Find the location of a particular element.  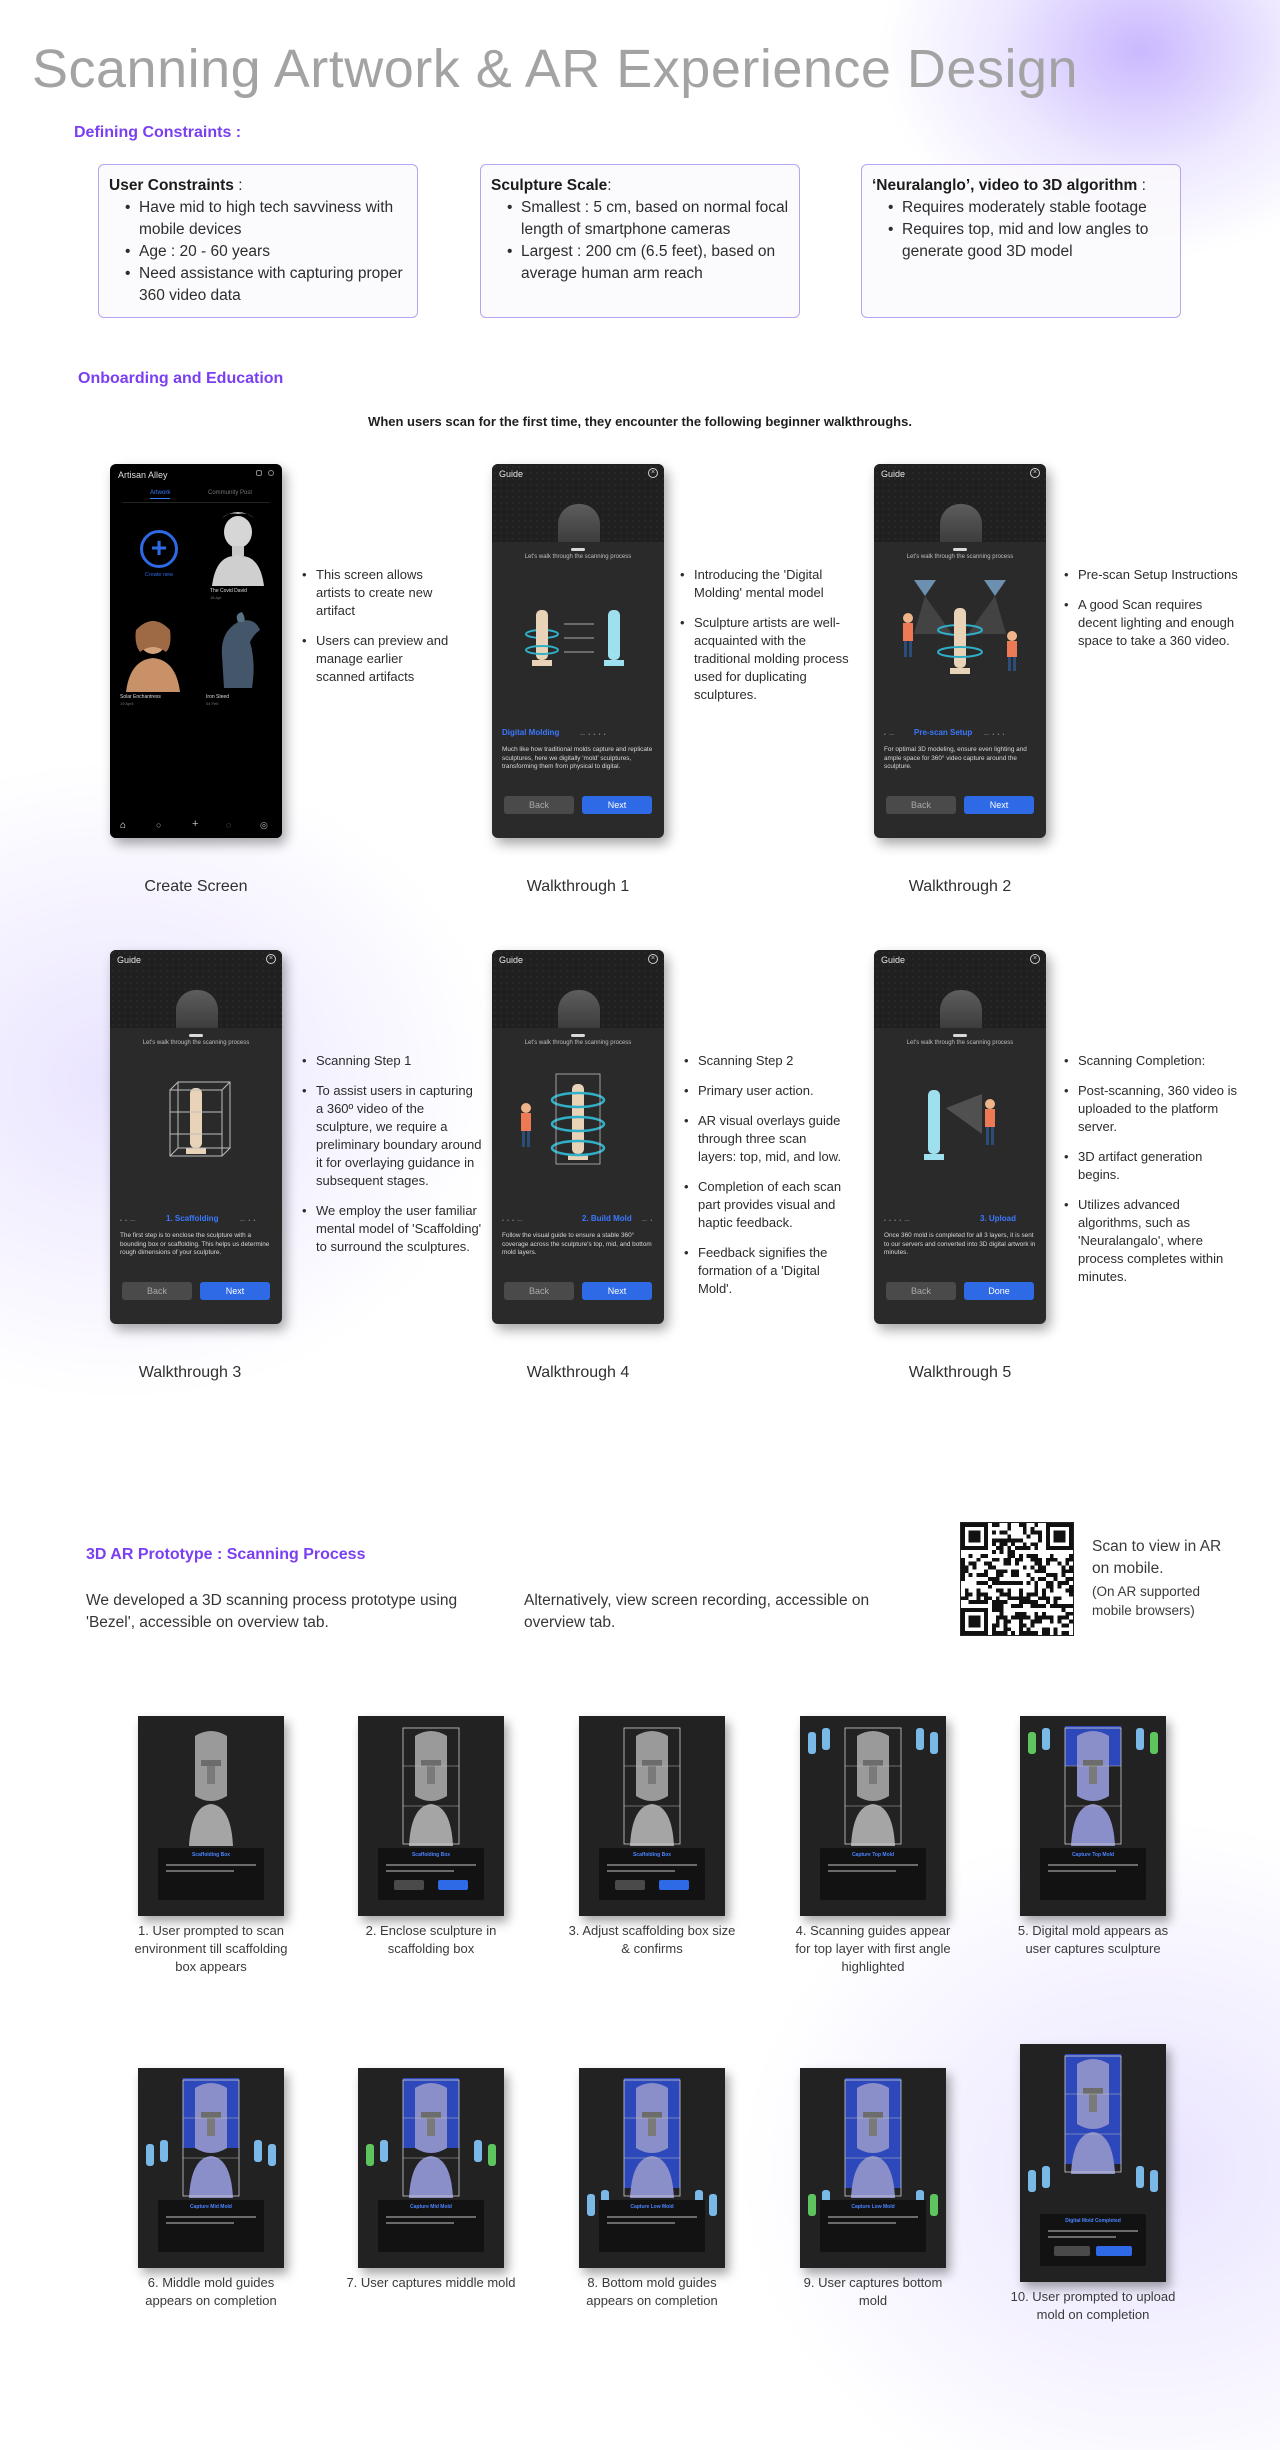

note-item: Scanning Step 2 is located at coordinates (764, 1061).